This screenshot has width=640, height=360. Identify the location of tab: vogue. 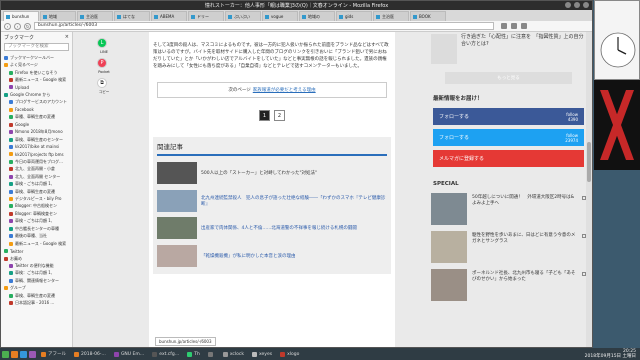
(280, 16).